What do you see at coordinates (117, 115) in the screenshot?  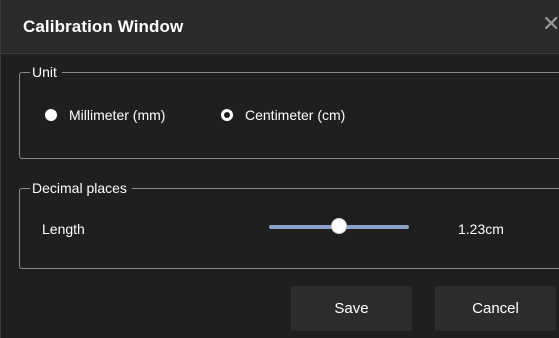 I see `radio-millimeter-label: Millimeter (mm)` at bounding box center [117, 115].